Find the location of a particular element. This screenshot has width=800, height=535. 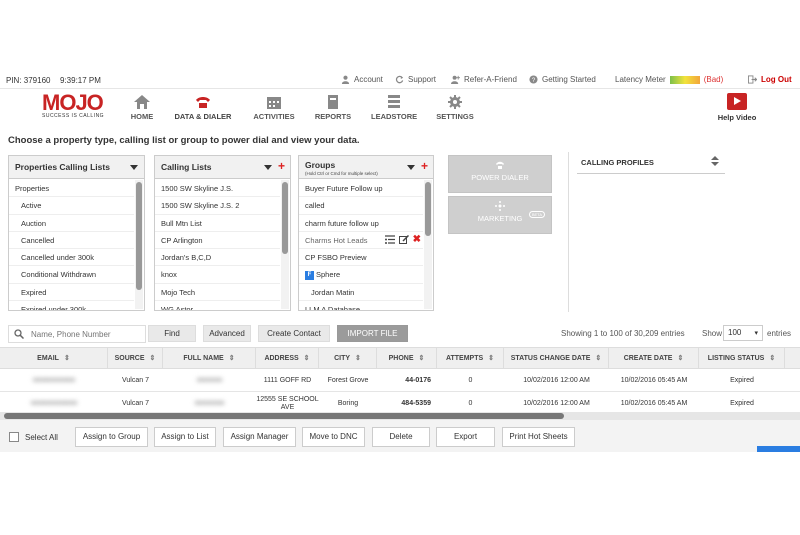

properties-panel-header: Properties Calling Lists is located at coordinates (76, 167).